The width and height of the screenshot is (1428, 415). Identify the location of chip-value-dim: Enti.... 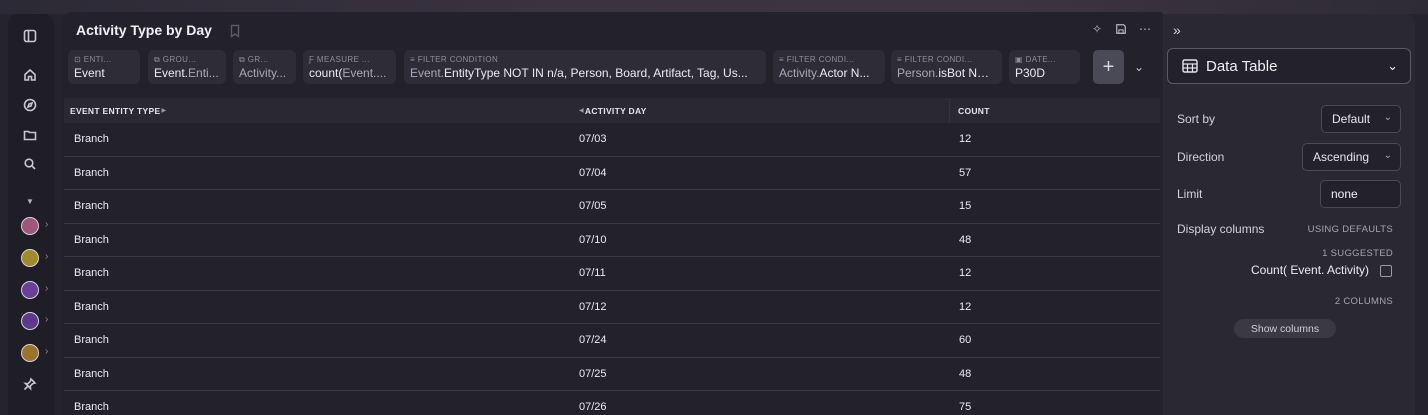
(203, 73).